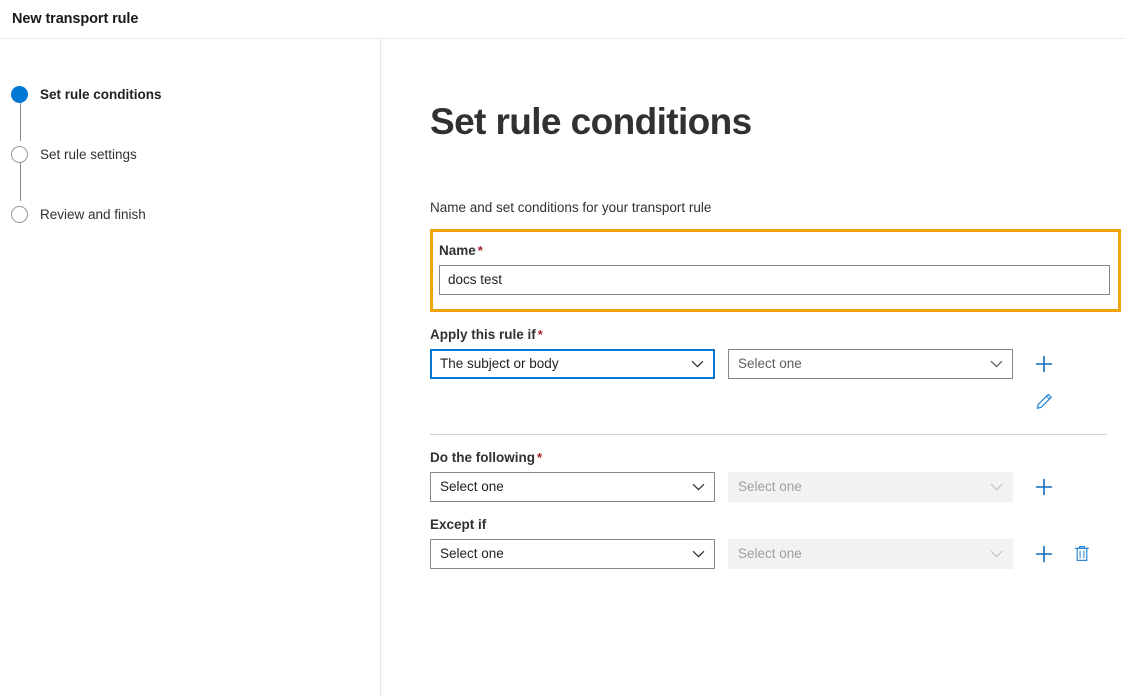 This screenshot has width=1125, height=696. I want to click on do-following-row: Select one Select one, so click(775, 486).